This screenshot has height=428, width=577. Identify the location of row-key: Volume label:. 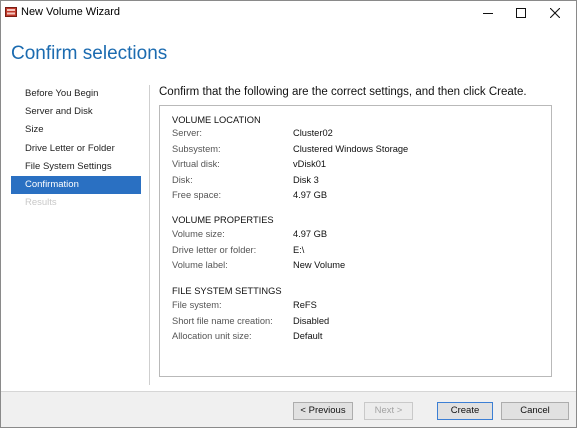
(200, 265).